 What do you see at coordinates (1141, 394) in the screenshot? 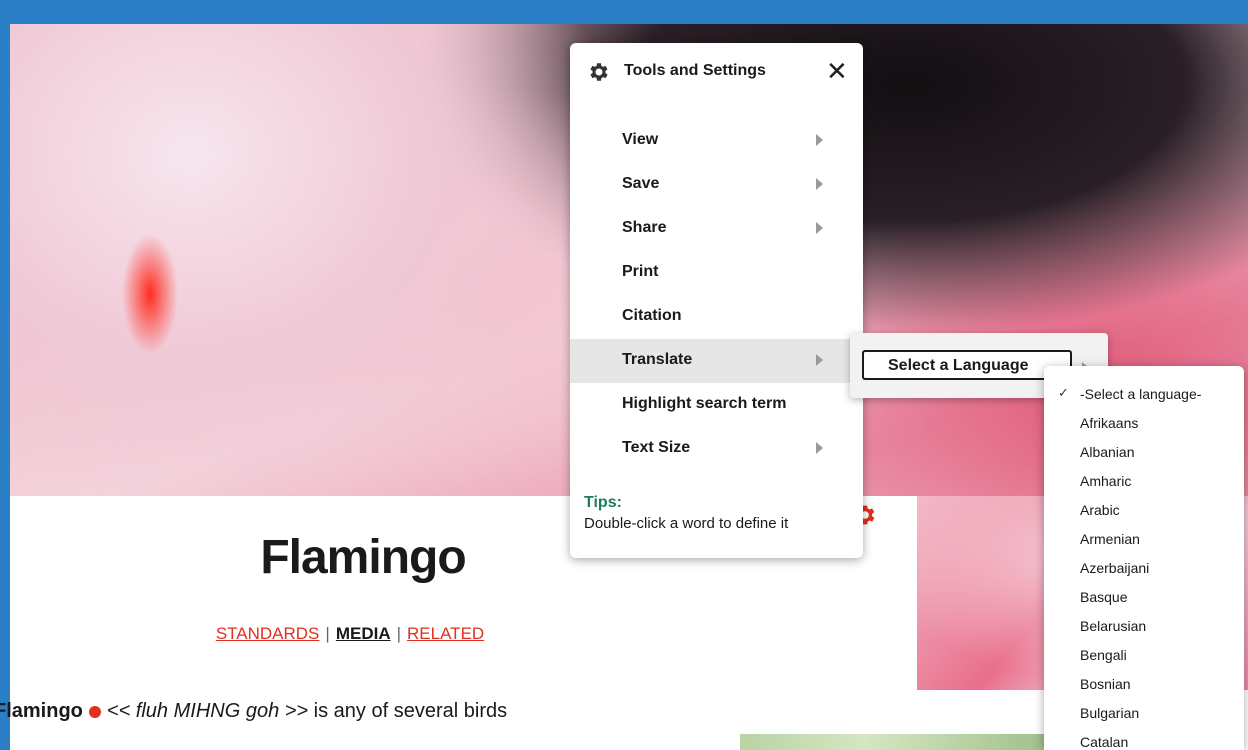
I see `language-option-label: -Select a language-` at bounding box center [1141, 394].